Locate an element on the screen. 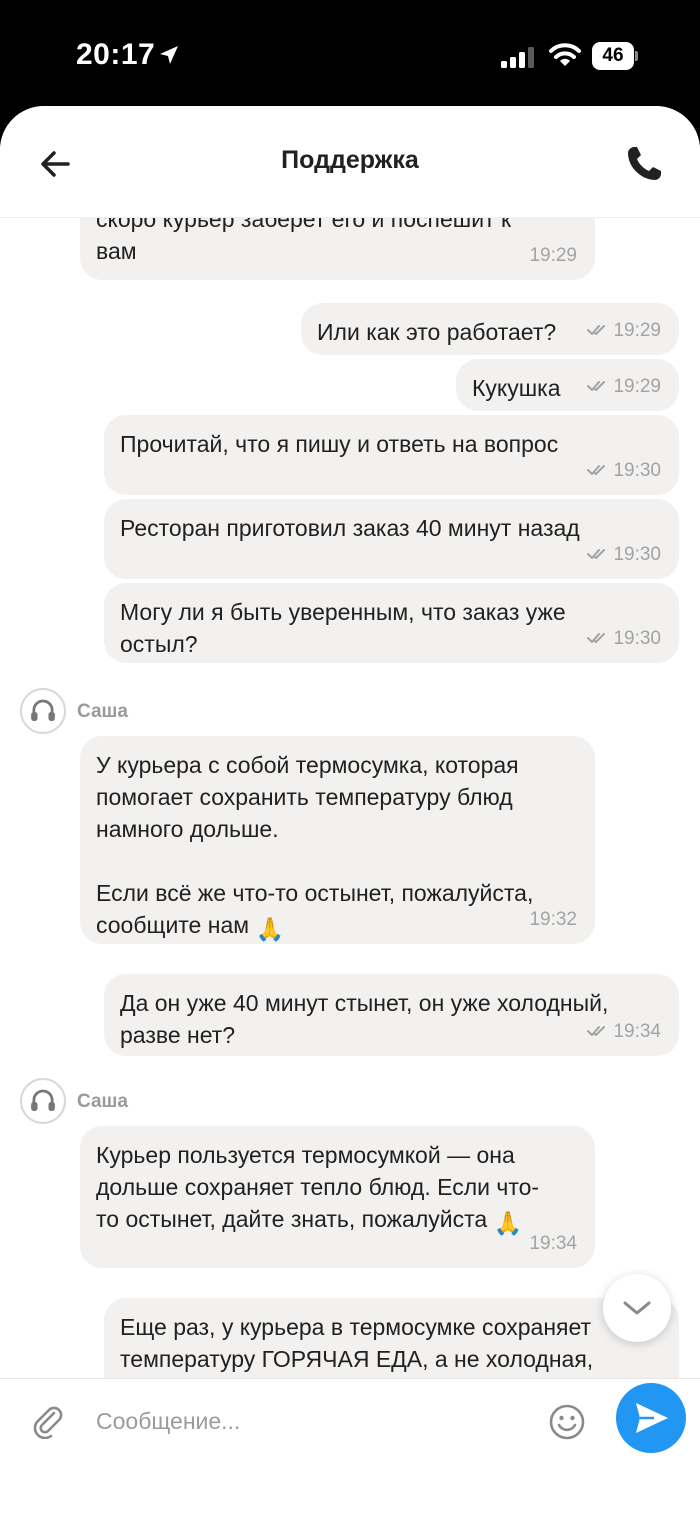  send-icon is located at coordinates (652, 1418).